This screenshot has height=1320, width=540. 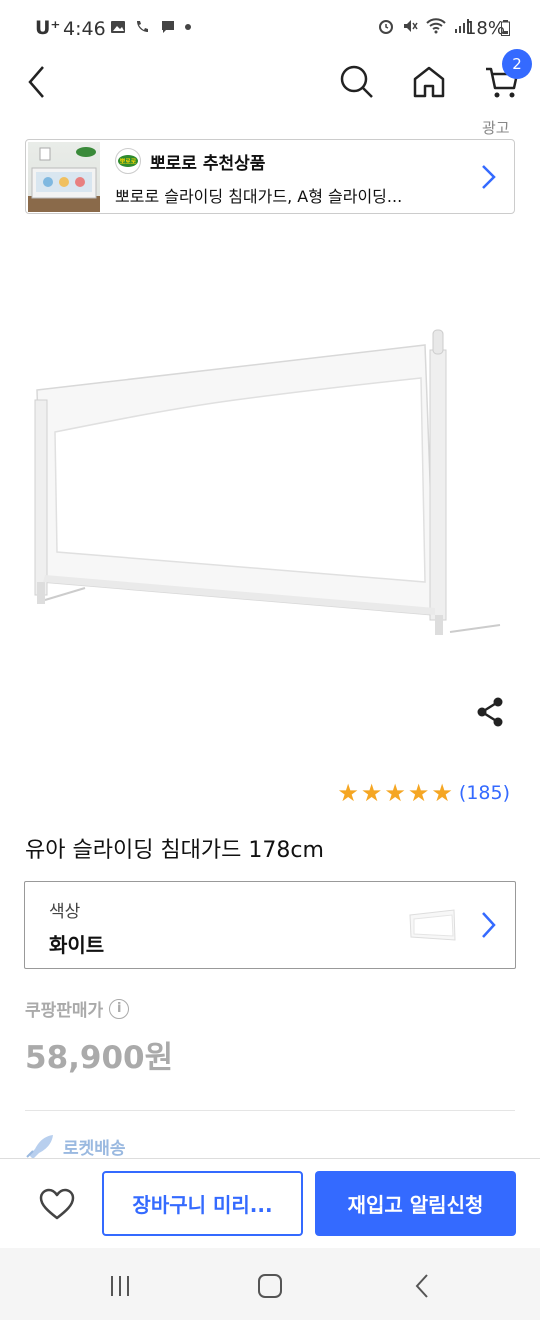 What do you see at coordinates (517, 64) in the screenshot?
I see `cart-count-badge: 2` at bounding box center [517, 64].